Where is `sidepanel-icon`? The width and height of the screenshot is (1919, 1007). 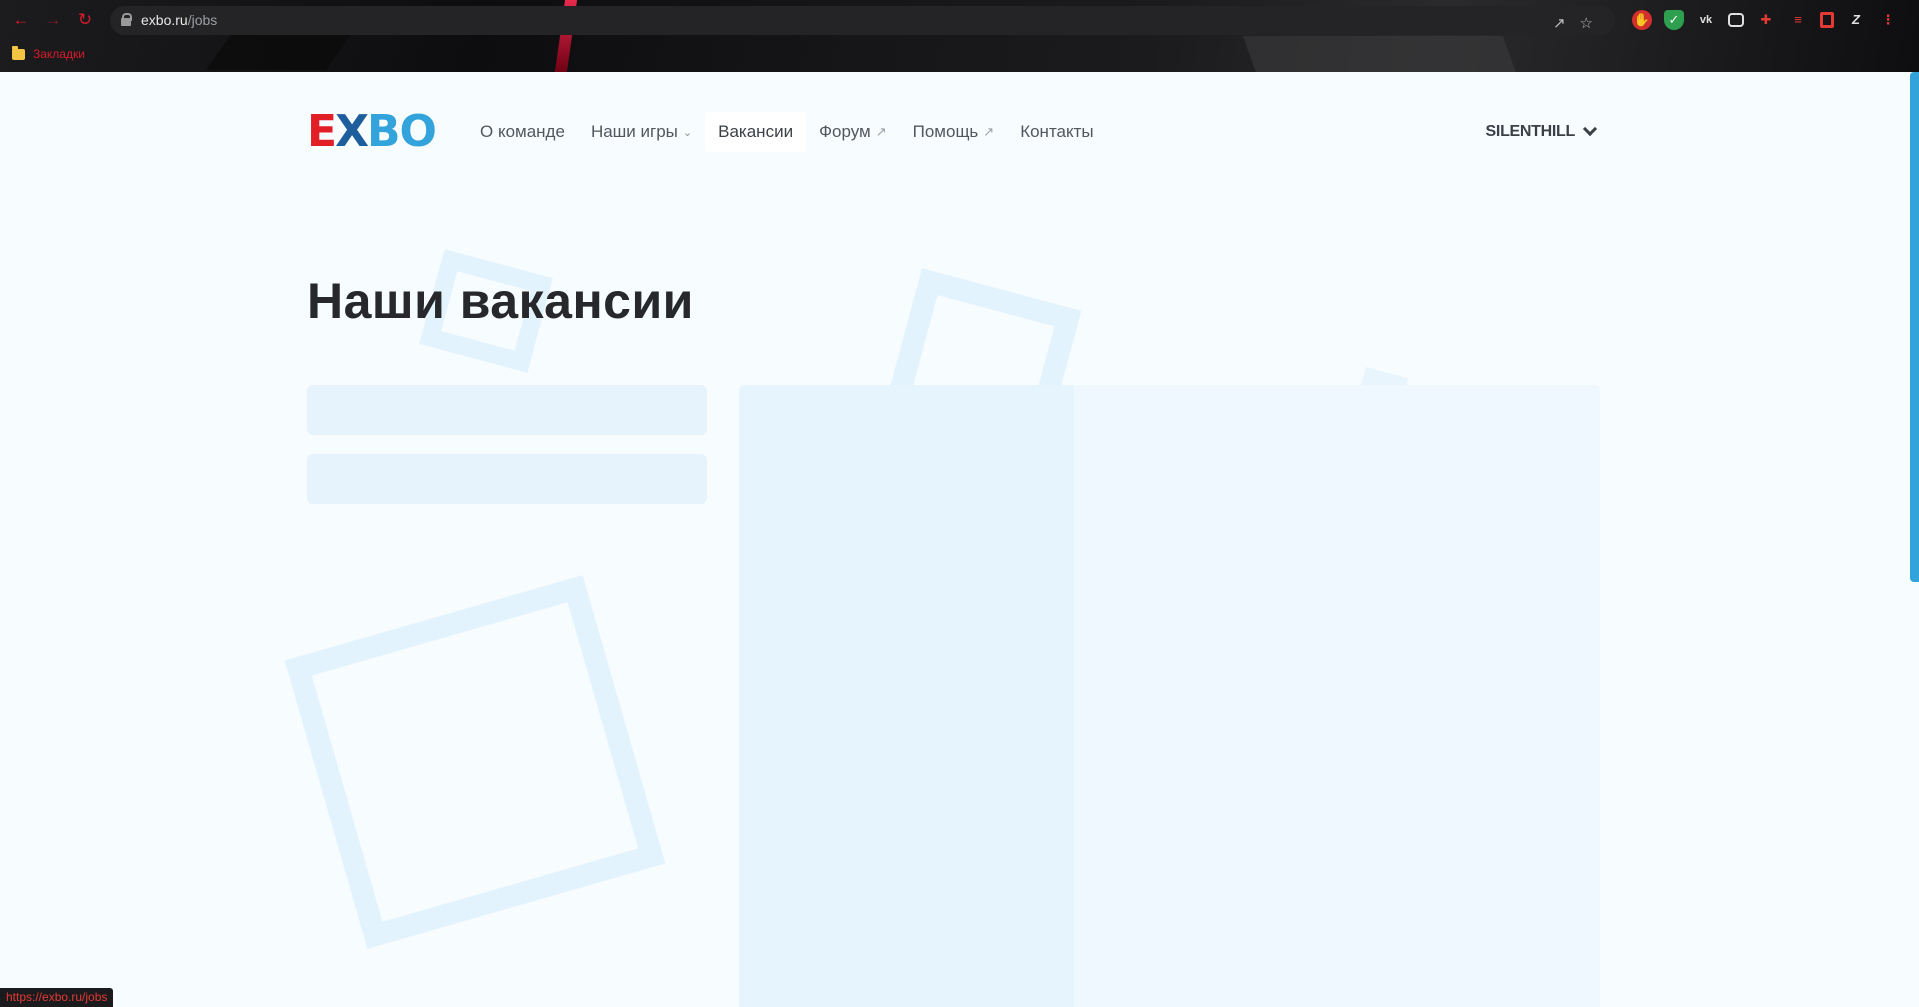 sidepanel-icon is located at coordinates (1827, 20).